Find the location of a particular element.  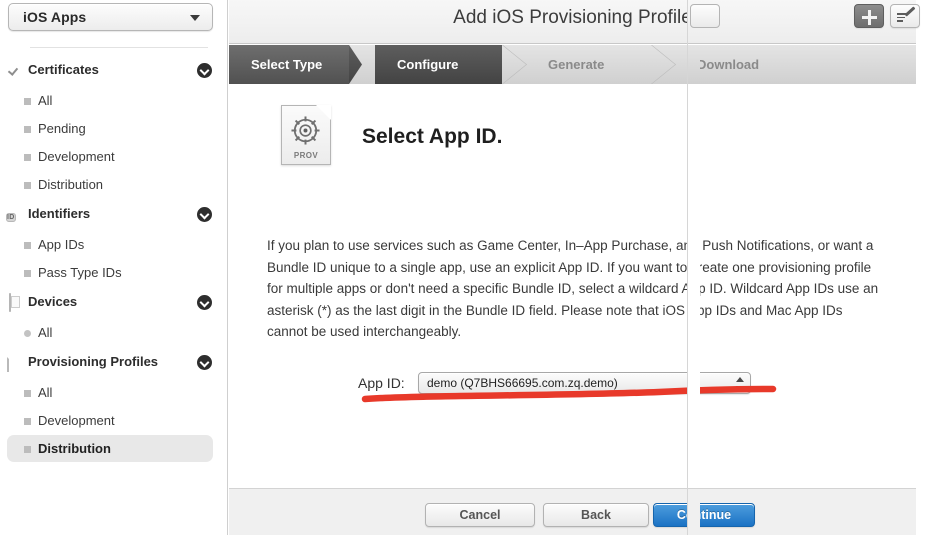

sidebar-group-certificates: Certificates is located at coordinates (114, 72).